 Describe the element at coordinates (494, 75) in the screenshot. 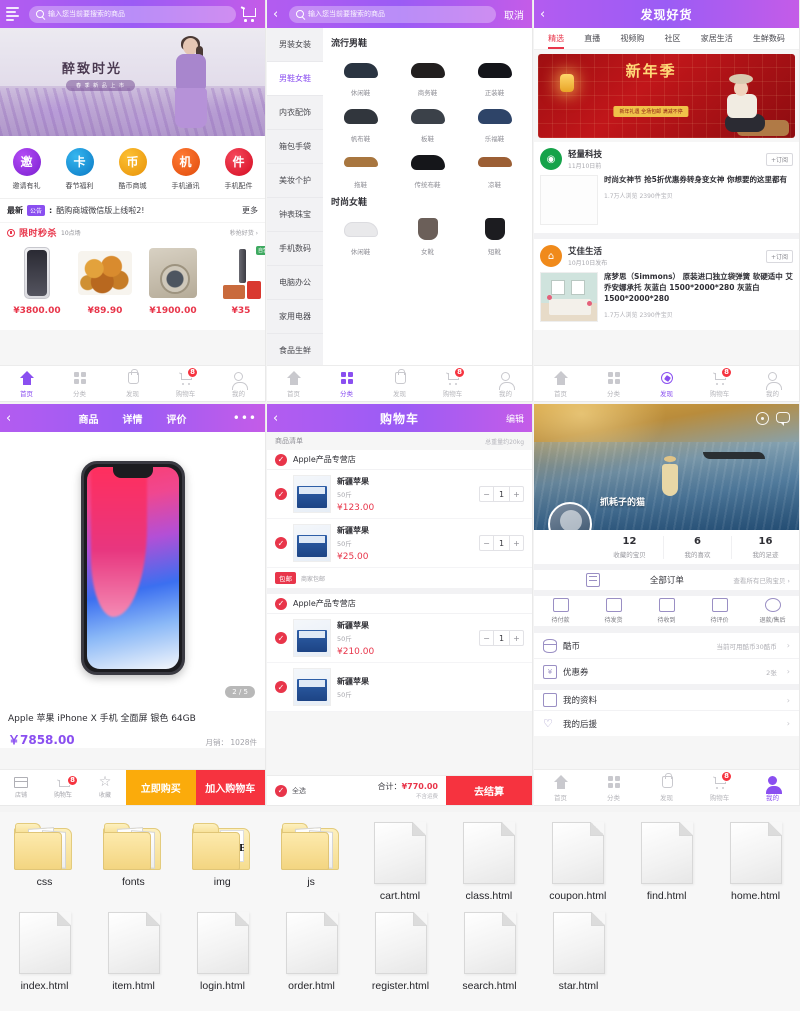

I see `category-cell: 正装鞋` at that location.